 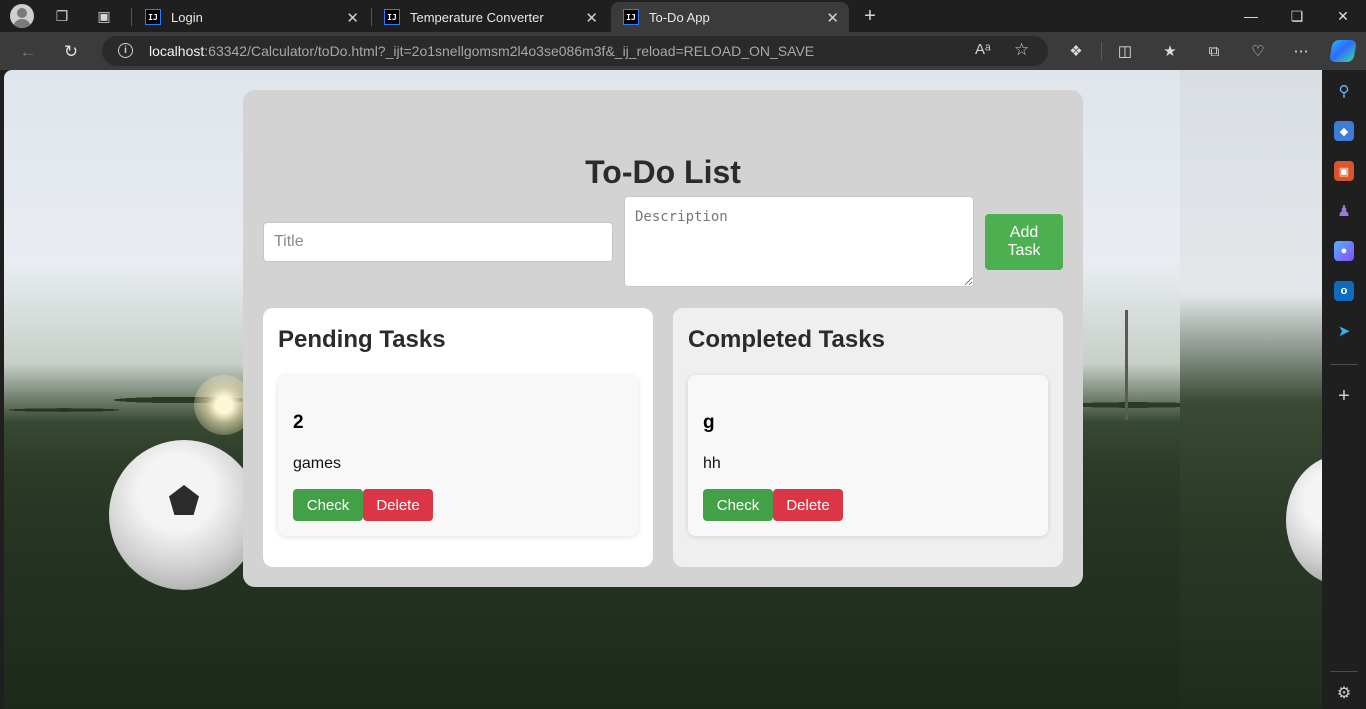 What do you see at coordinates (458, 455) in the screenshot?
I see `task-card: 2 games Check Delete` at bounding box center [458, 455].